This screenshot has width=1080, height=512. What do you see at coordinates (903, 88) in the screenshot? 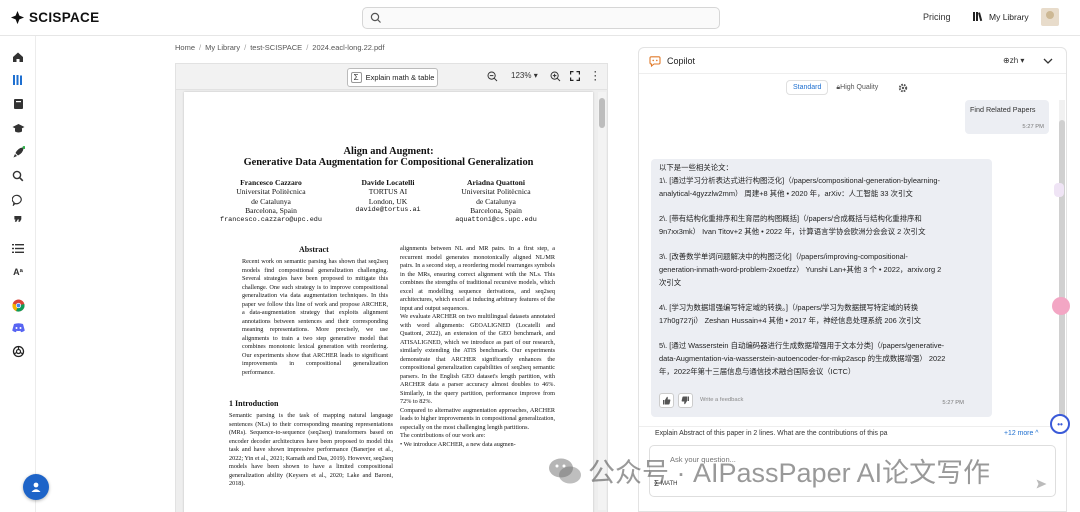
I see `settings-gear-icon` at bounding box center [903, 88].